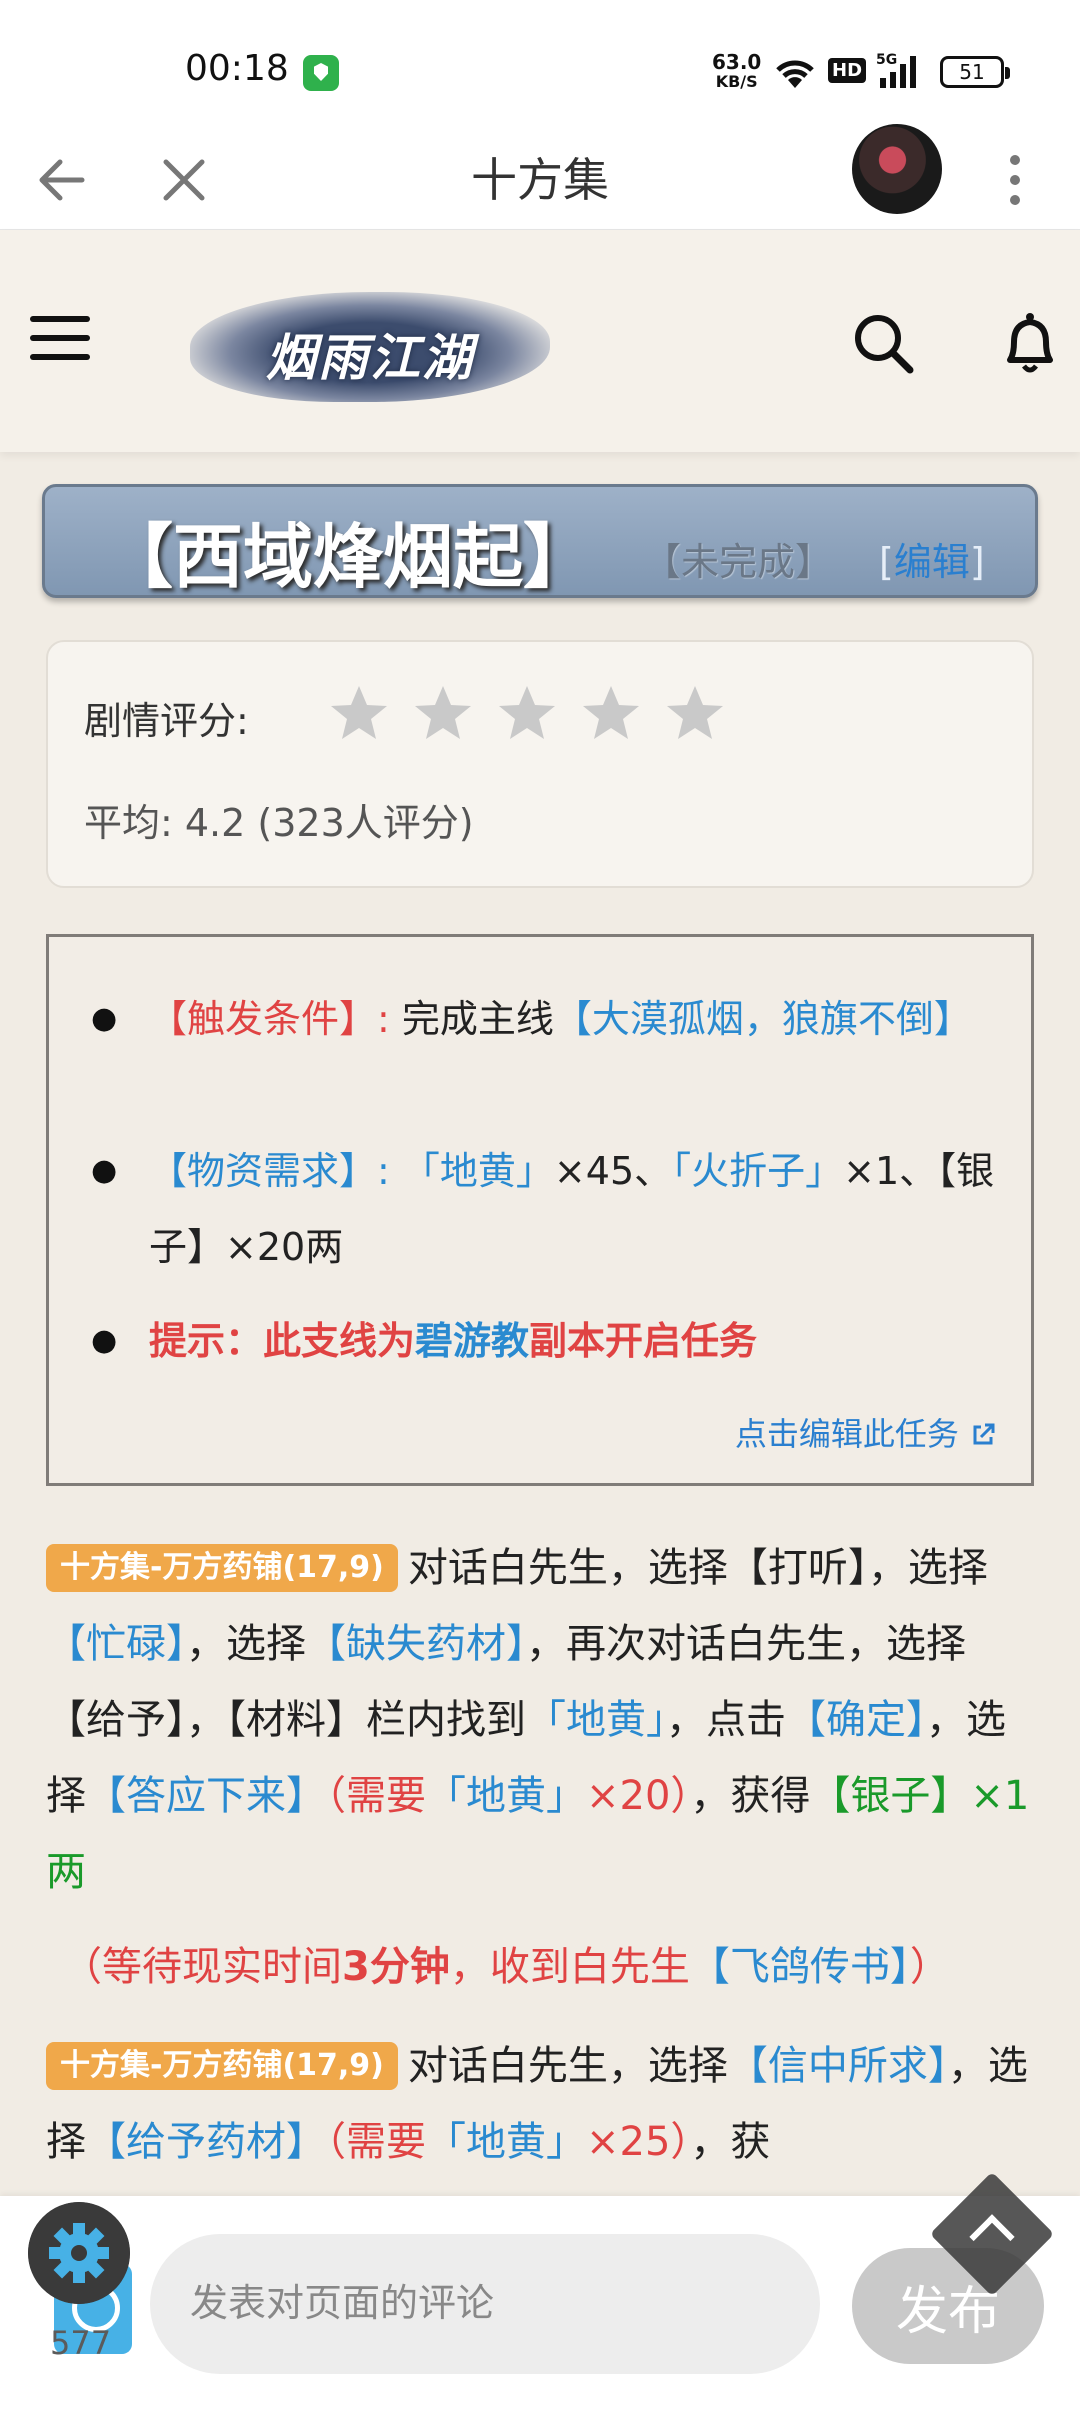 This screenshot has height=2412, width=1080. What do you see at coordinates (883, 343) in the screenshot?
I see `search-icon` at bounding box center [883, 343].